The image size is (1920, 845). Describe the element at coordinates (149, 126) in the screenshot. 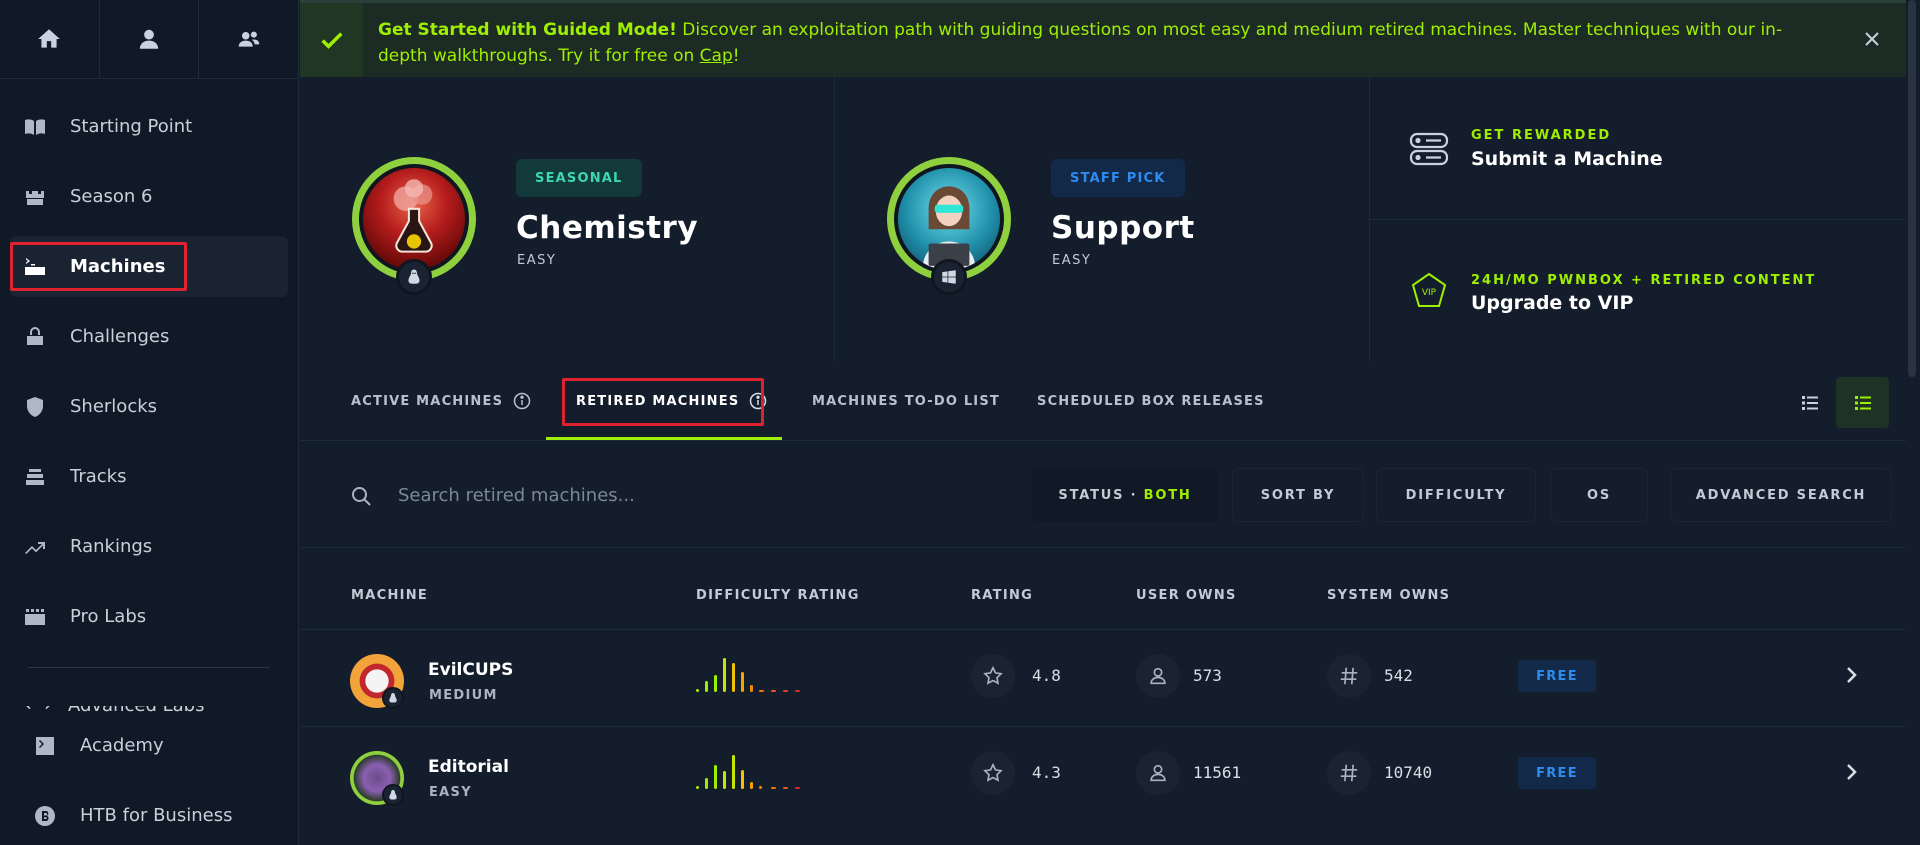

I see `sidebar-item-starting-point: Starting Point` at that location.